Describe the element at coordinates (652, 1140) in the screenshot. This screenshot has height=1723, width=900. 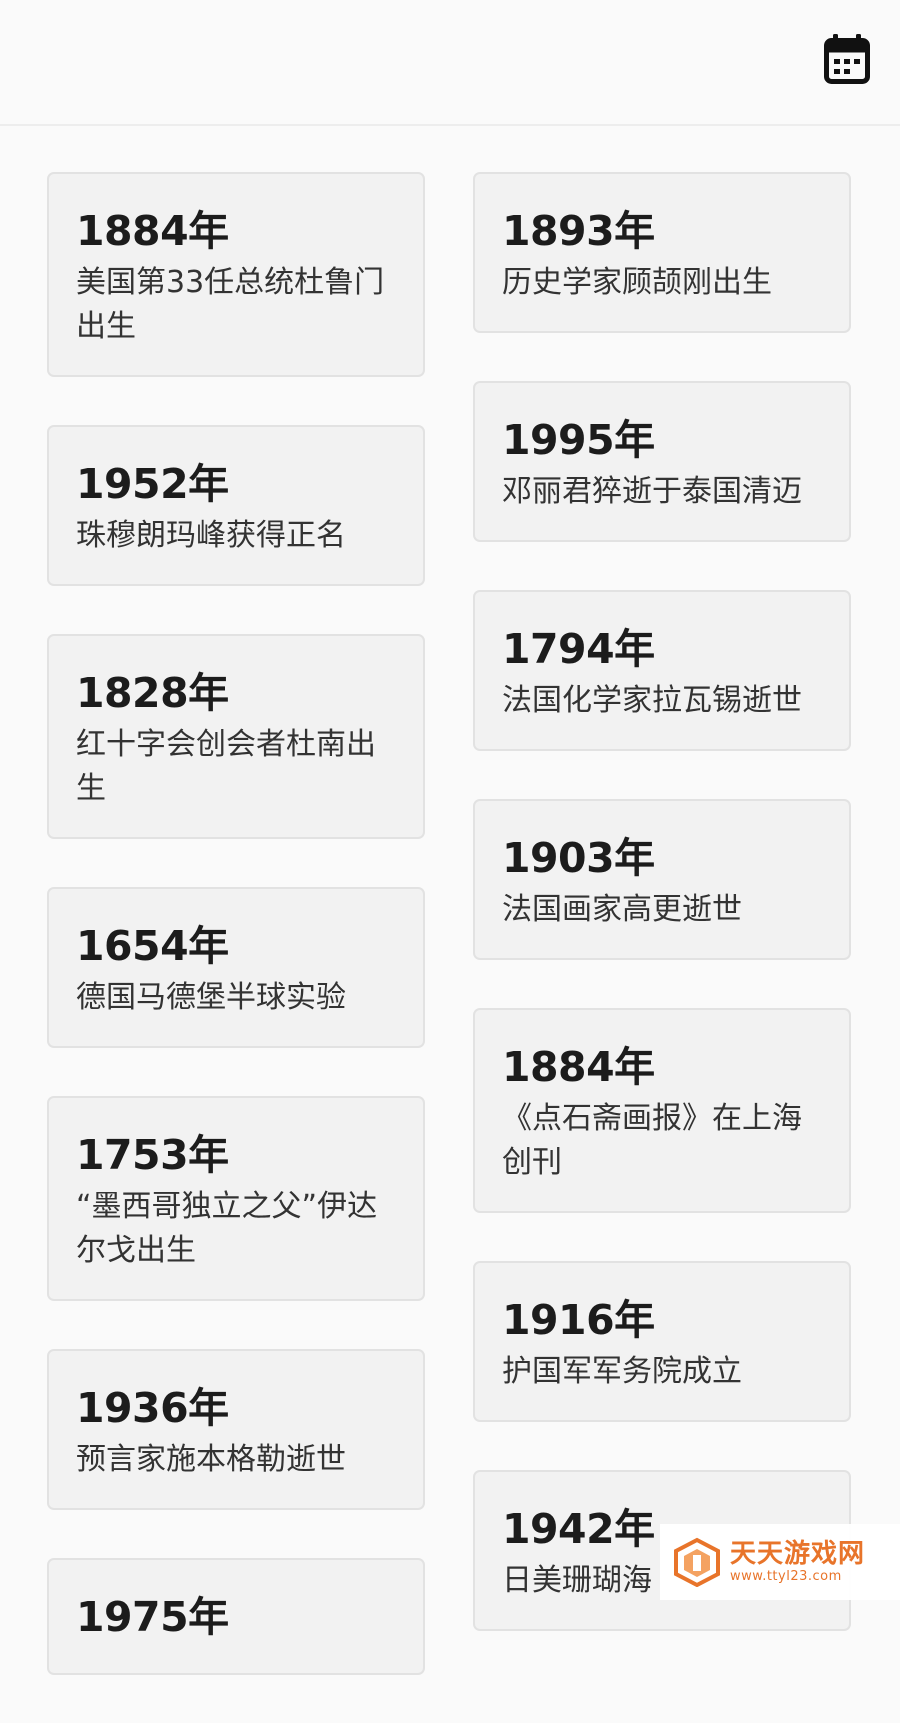
I see `event-text: 《点石斋画报》在上海创刊` at that location.